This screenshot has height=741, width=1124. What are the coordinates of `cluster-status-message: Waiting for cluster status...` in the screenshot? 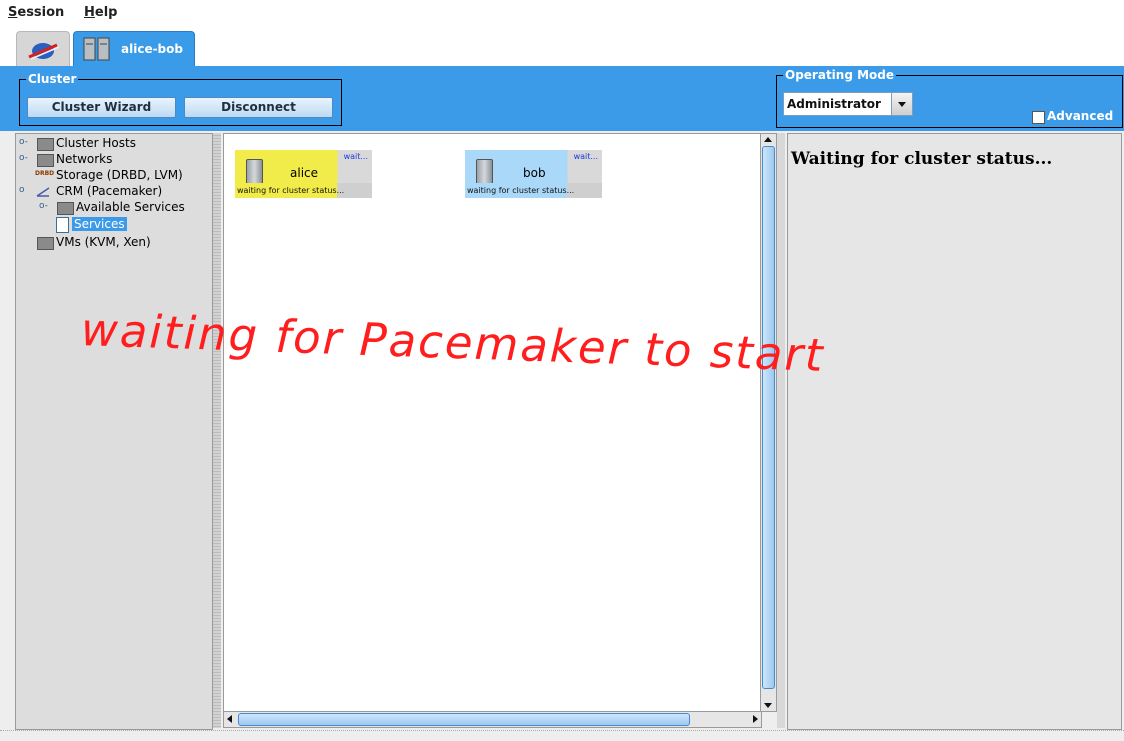 It's located at (922, 159).